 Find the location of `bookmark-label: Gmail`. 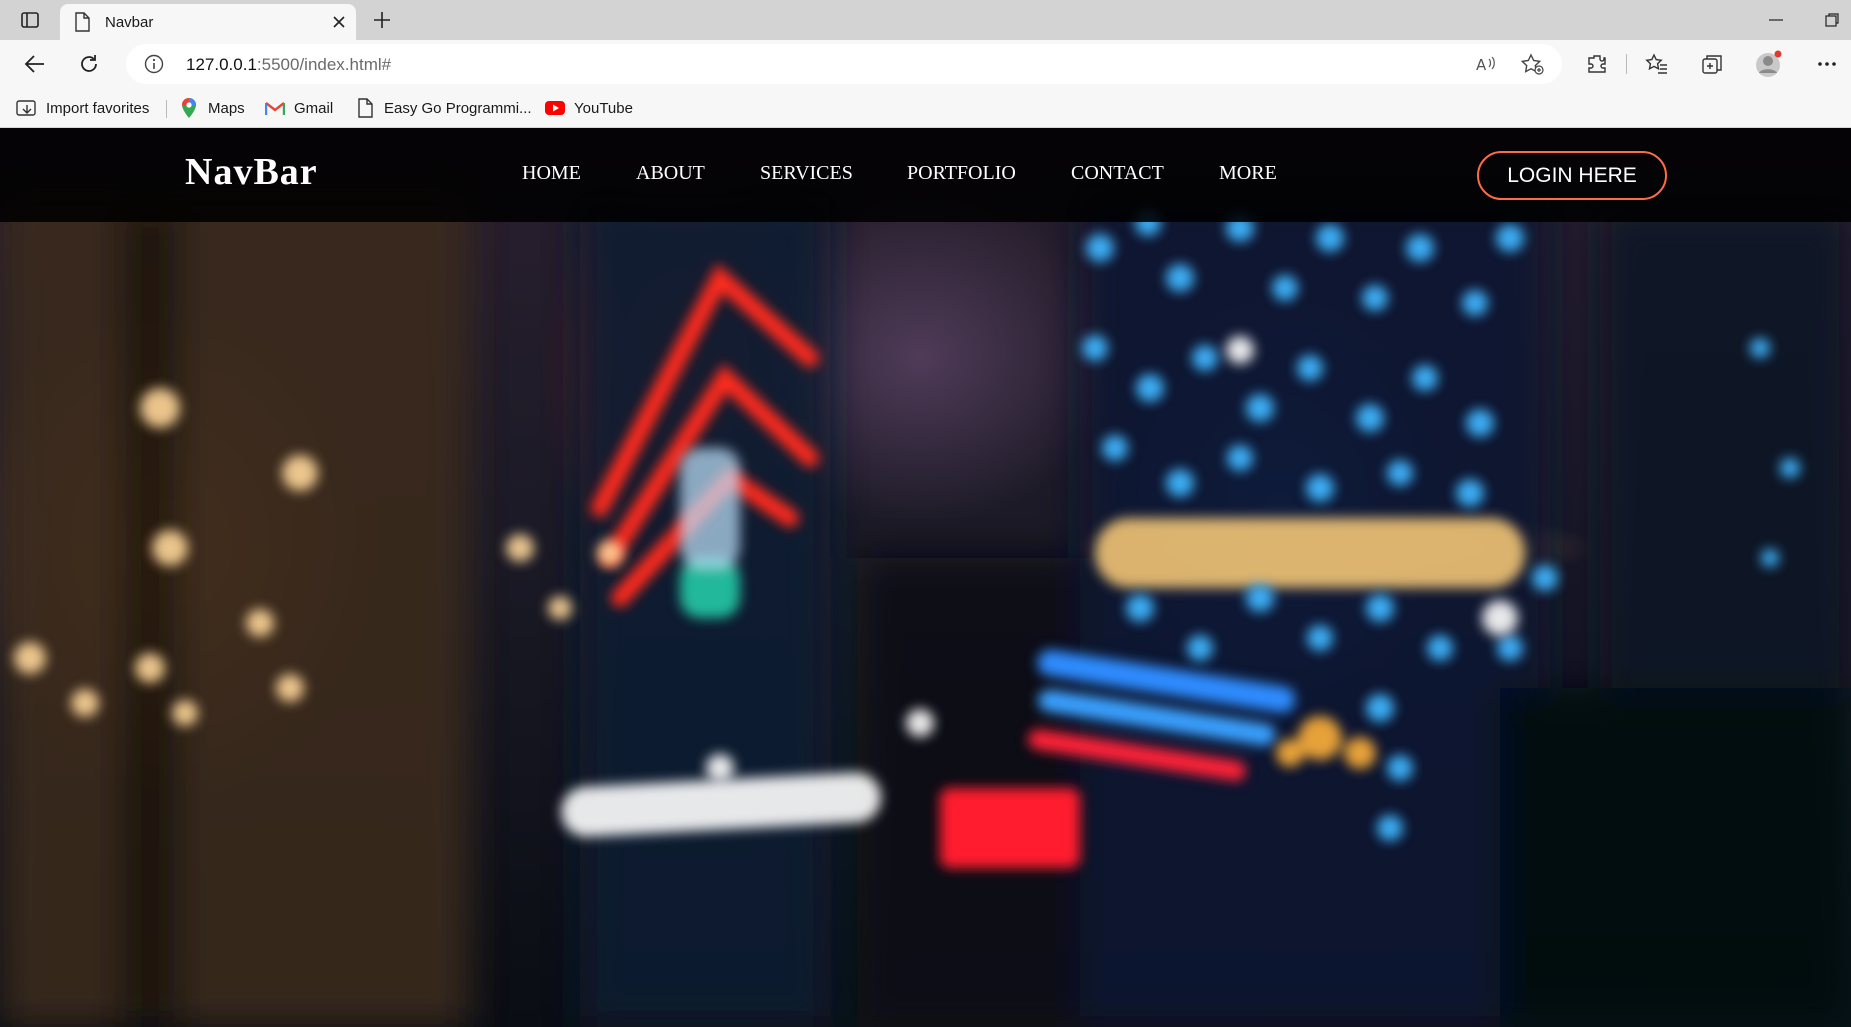

bookmark-label: Gmail is located at coordinates (314, 108).